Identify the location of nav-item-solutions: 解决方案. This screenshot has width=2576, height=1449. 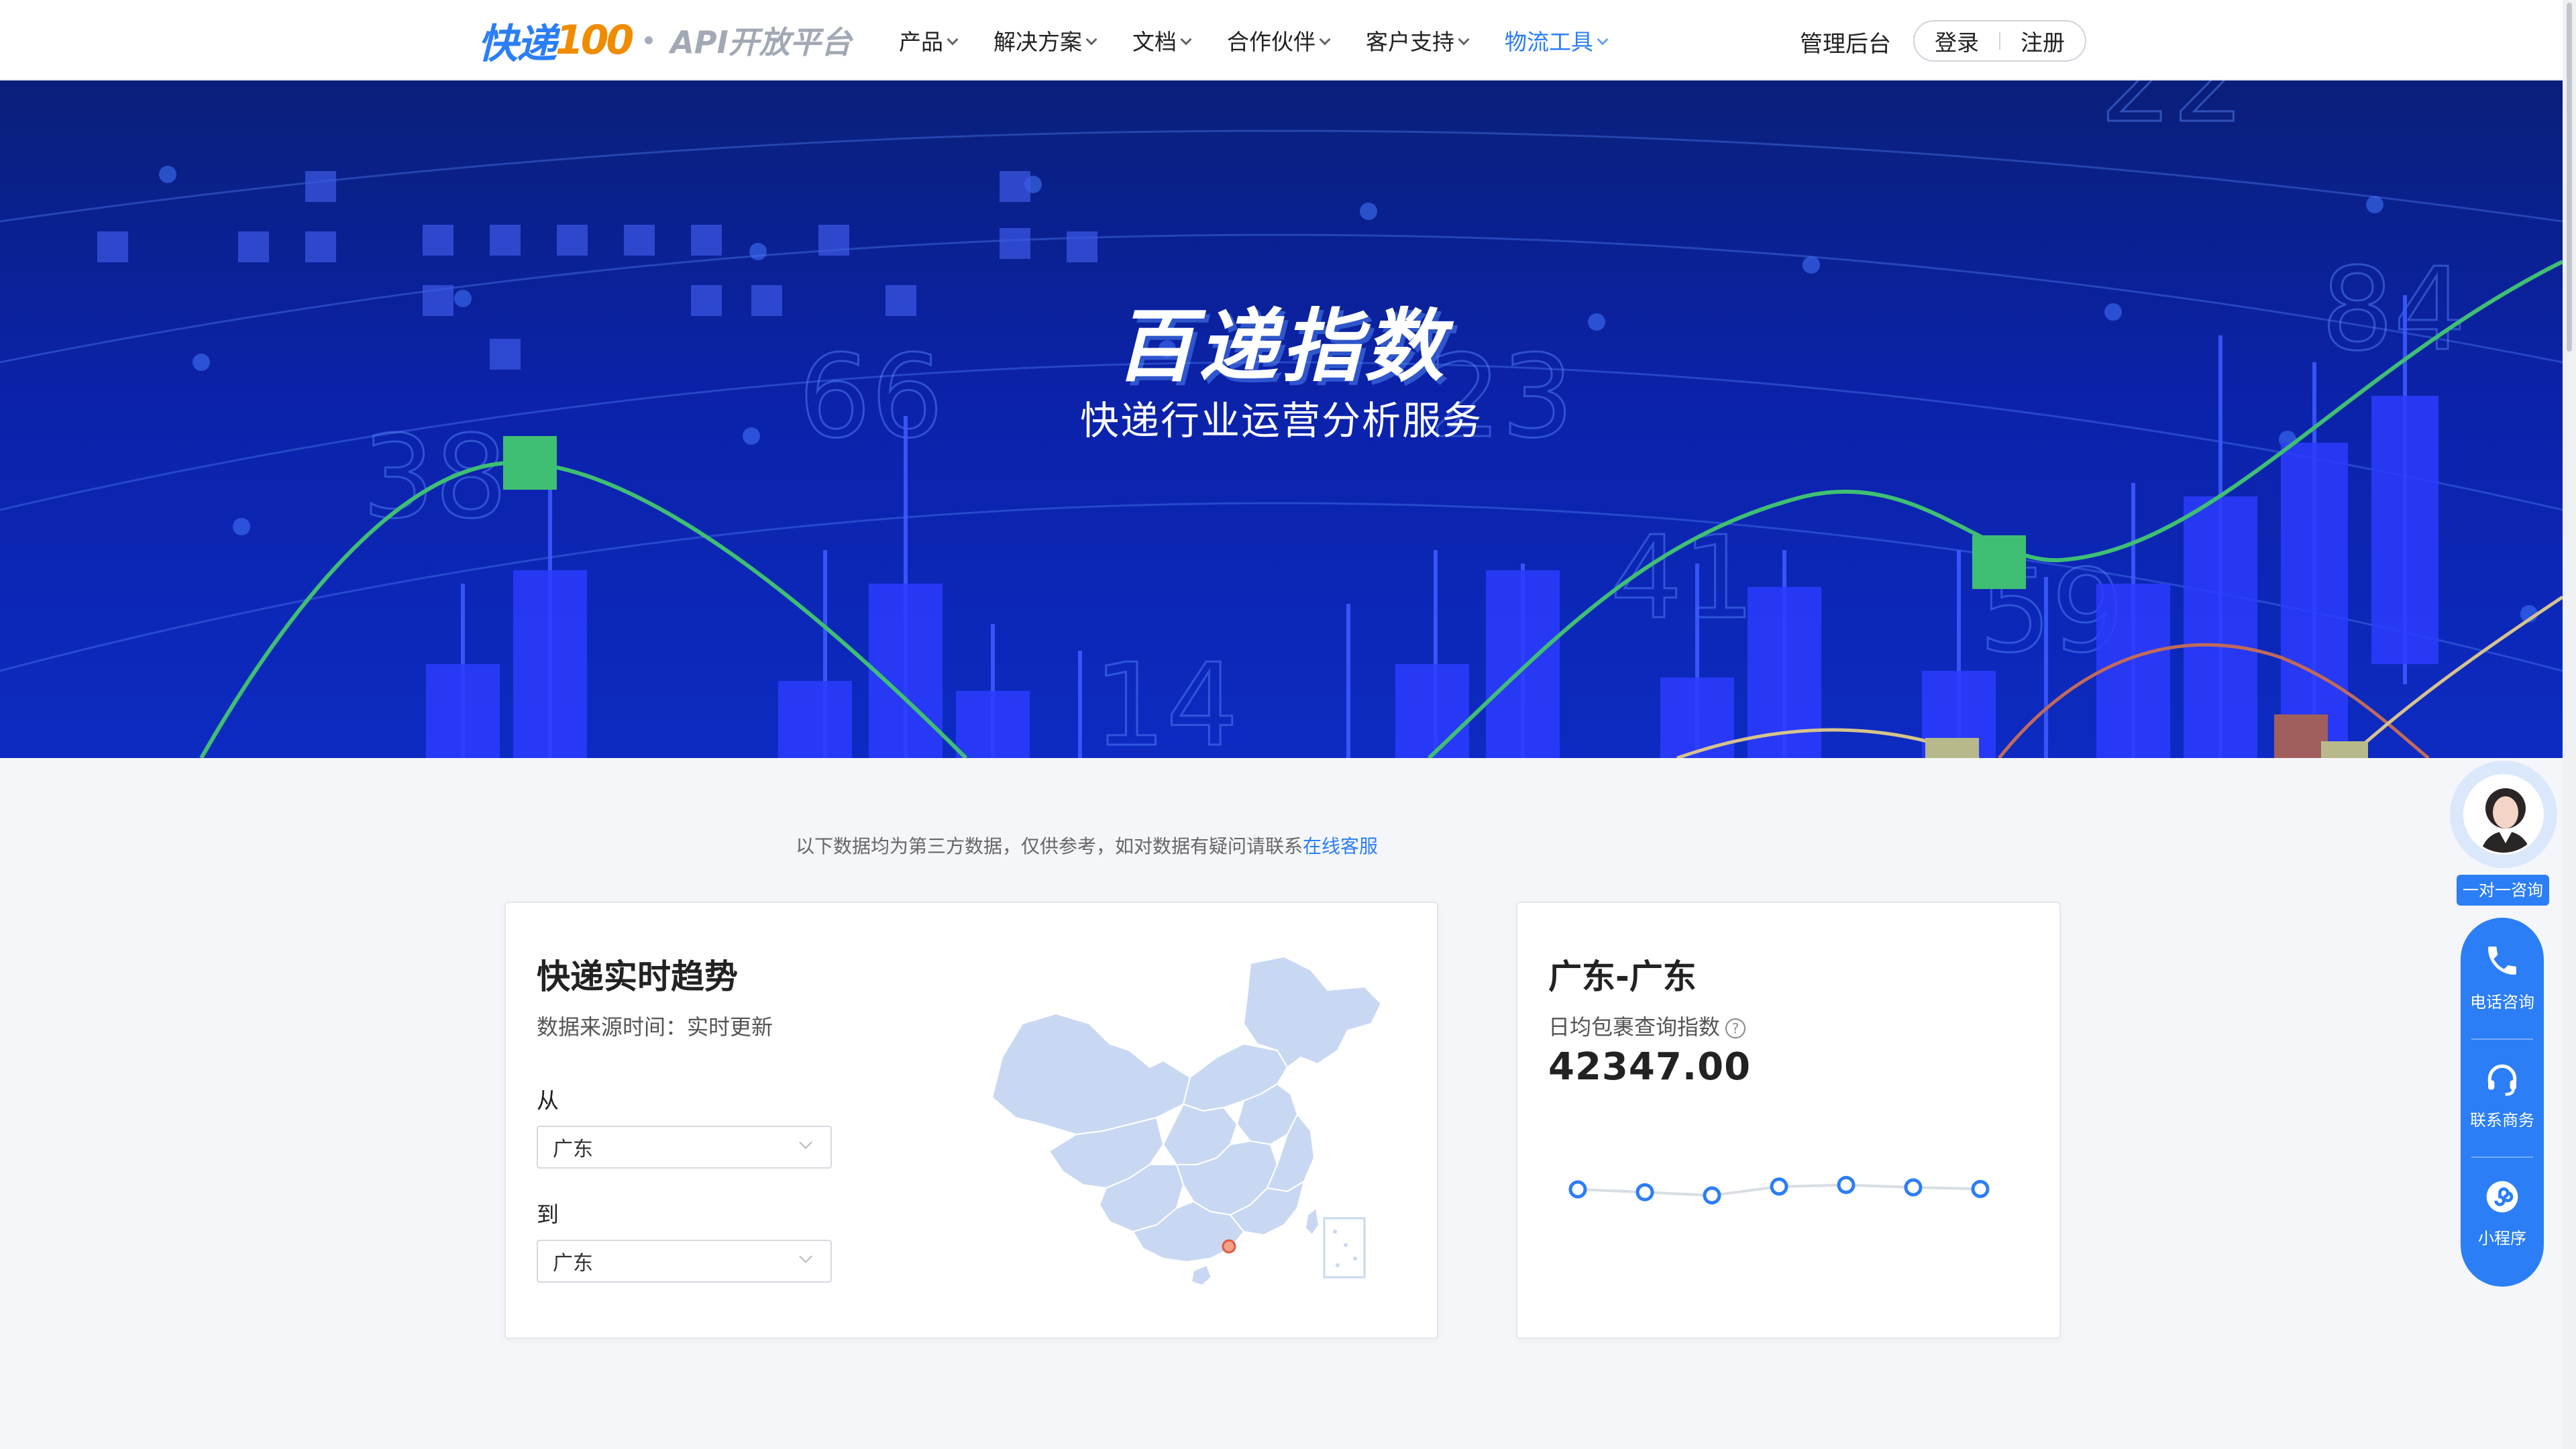
(1045, 40).